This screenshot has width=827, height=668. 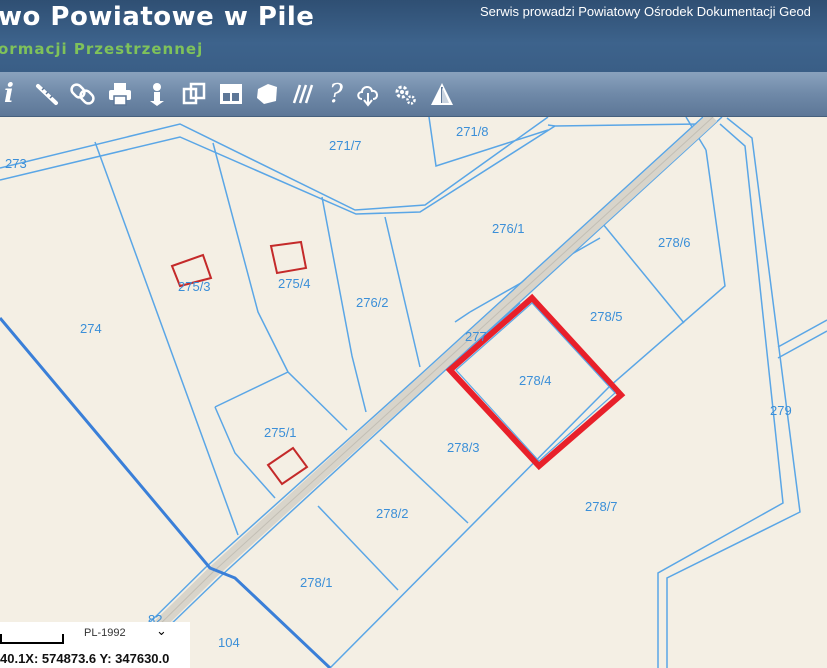 What do you see at coordinates (606, 316) in the screenshot?
I see `parcel-label: 278/5` at bounding box center [606, 316].